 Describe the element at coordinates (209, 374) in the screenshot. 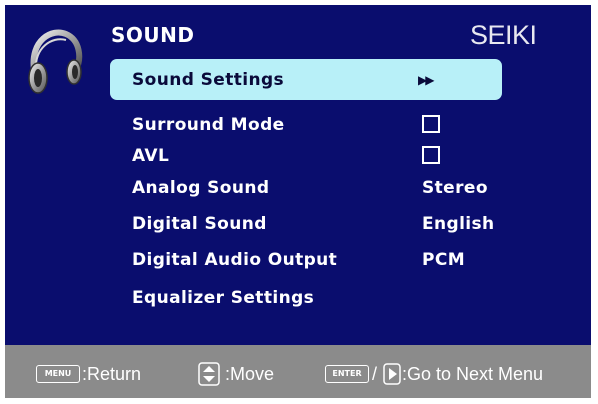

I see `up-down-icon` at that location.